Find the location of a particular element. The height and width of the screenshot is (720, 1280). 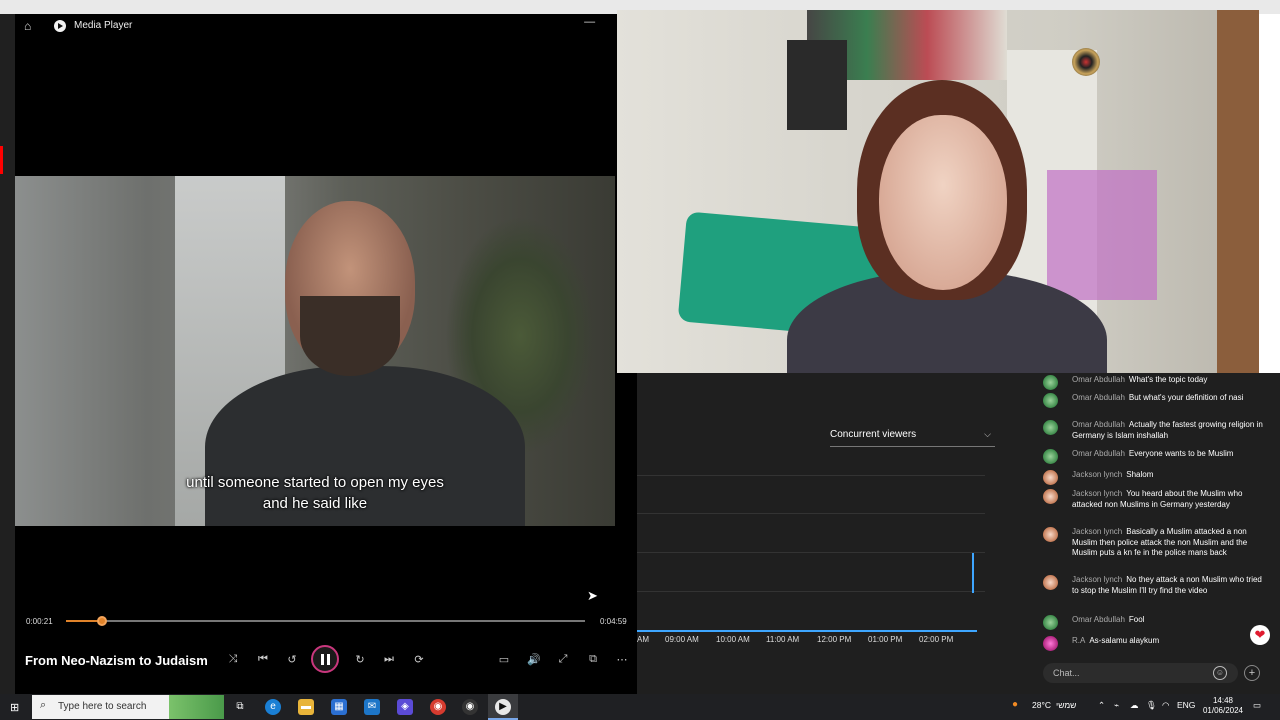

previous-icon: ⏮ is located at coordinates (263, 659).